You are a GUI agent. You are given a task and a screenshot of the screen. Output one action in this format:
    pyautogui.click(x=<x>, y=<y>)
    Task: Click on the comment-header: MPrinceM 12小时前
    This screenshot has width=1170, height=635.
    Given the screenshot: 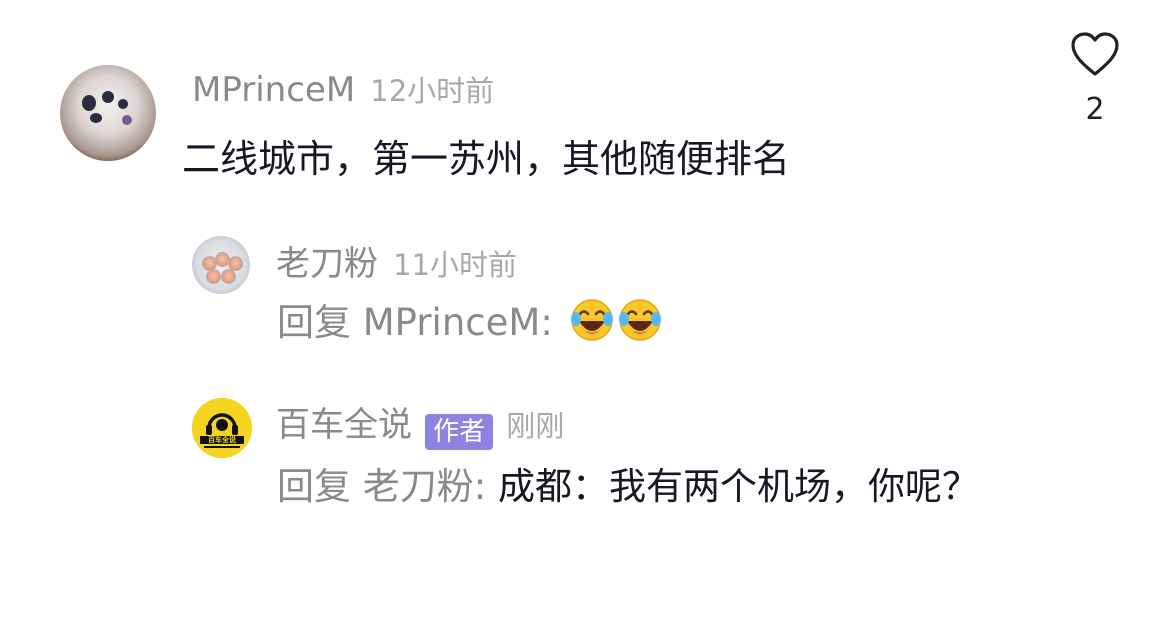 What is the action you would take?
    pyautogui.click(x=343, y=90)
    